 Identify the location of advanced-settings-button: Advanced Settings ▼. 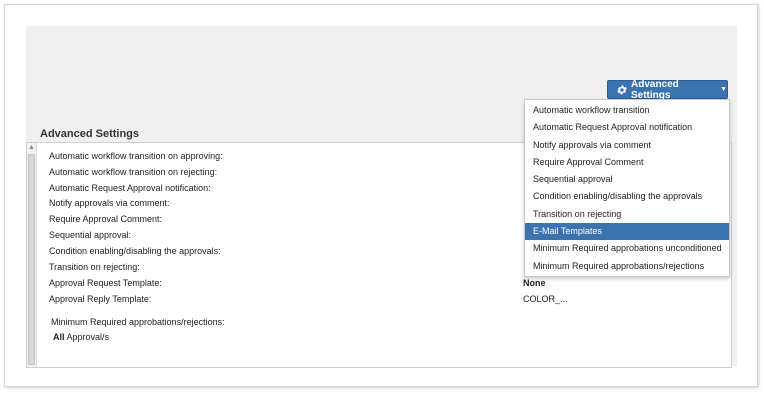
(667, 89).